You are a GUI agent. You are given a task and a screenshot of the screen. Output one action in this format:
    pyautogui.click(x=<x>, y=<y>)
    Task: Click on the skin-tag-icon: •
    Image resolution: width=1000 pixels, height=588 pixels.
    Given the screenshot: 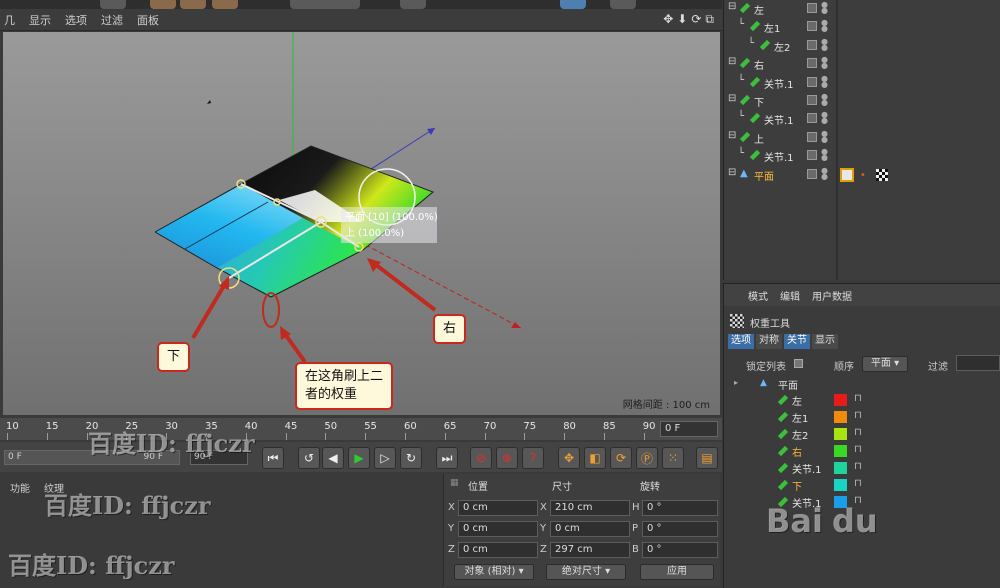 What is the action you would take?
    pyautogui.click(x=863, y=175)
    